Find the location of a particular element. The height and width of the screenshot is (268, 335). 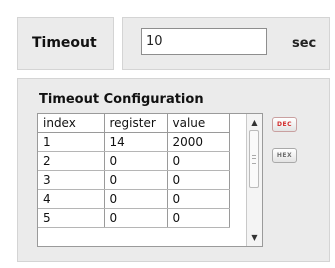

timeout-label-panel: Timeout is located at coordinates (65, 43).